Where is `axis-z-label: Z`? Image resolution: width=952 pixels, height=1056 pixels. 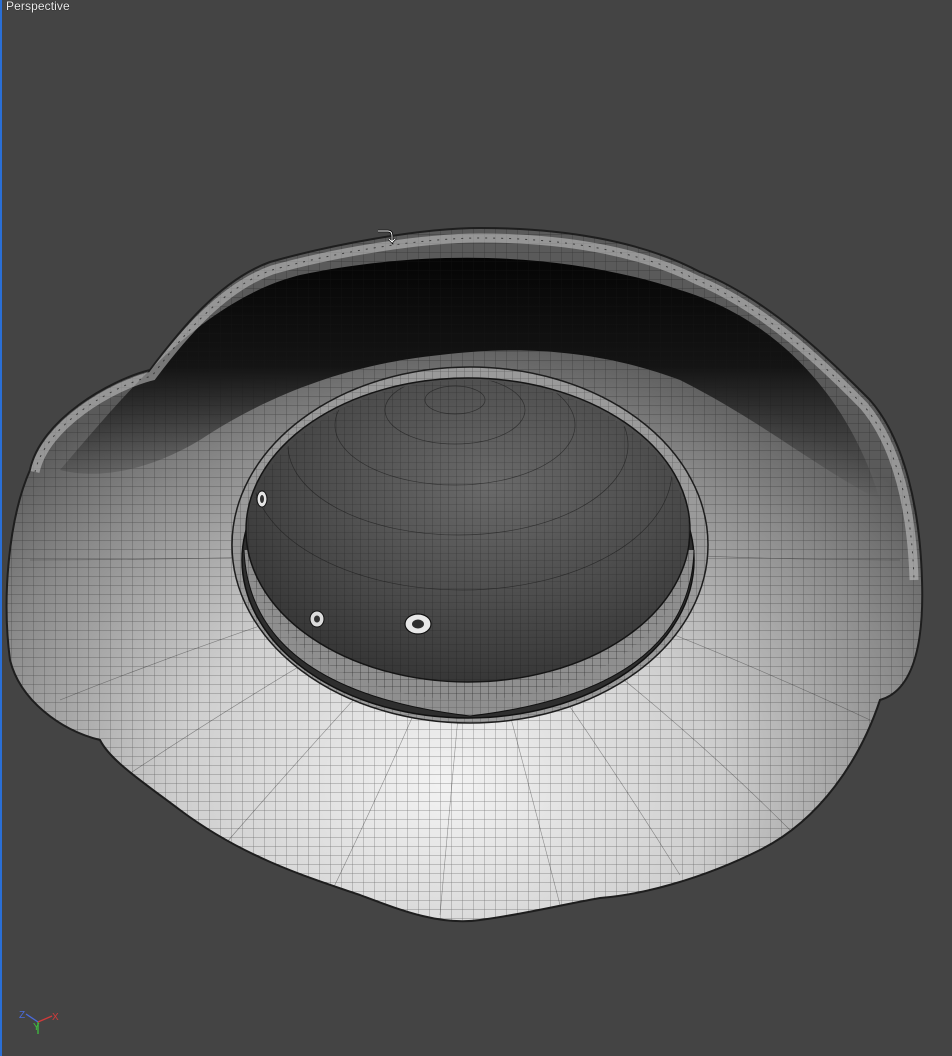
axis-z-label: Z is located at coordinates (22, 1015).